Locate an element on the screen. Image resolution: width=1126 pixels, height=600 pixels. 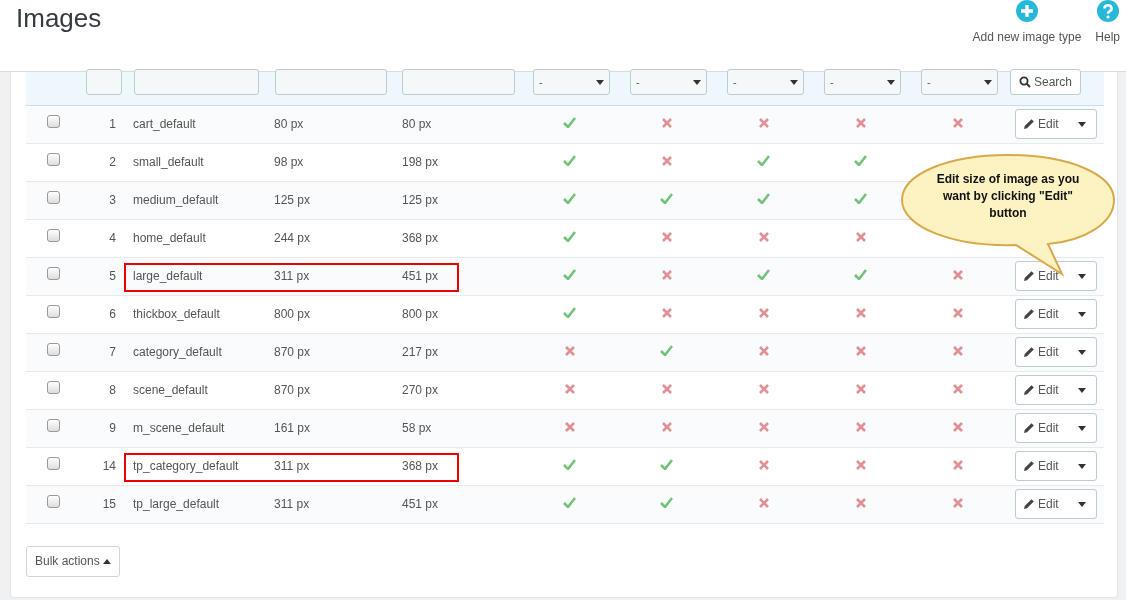
id-filter-field is located at coordinates (104, 82).